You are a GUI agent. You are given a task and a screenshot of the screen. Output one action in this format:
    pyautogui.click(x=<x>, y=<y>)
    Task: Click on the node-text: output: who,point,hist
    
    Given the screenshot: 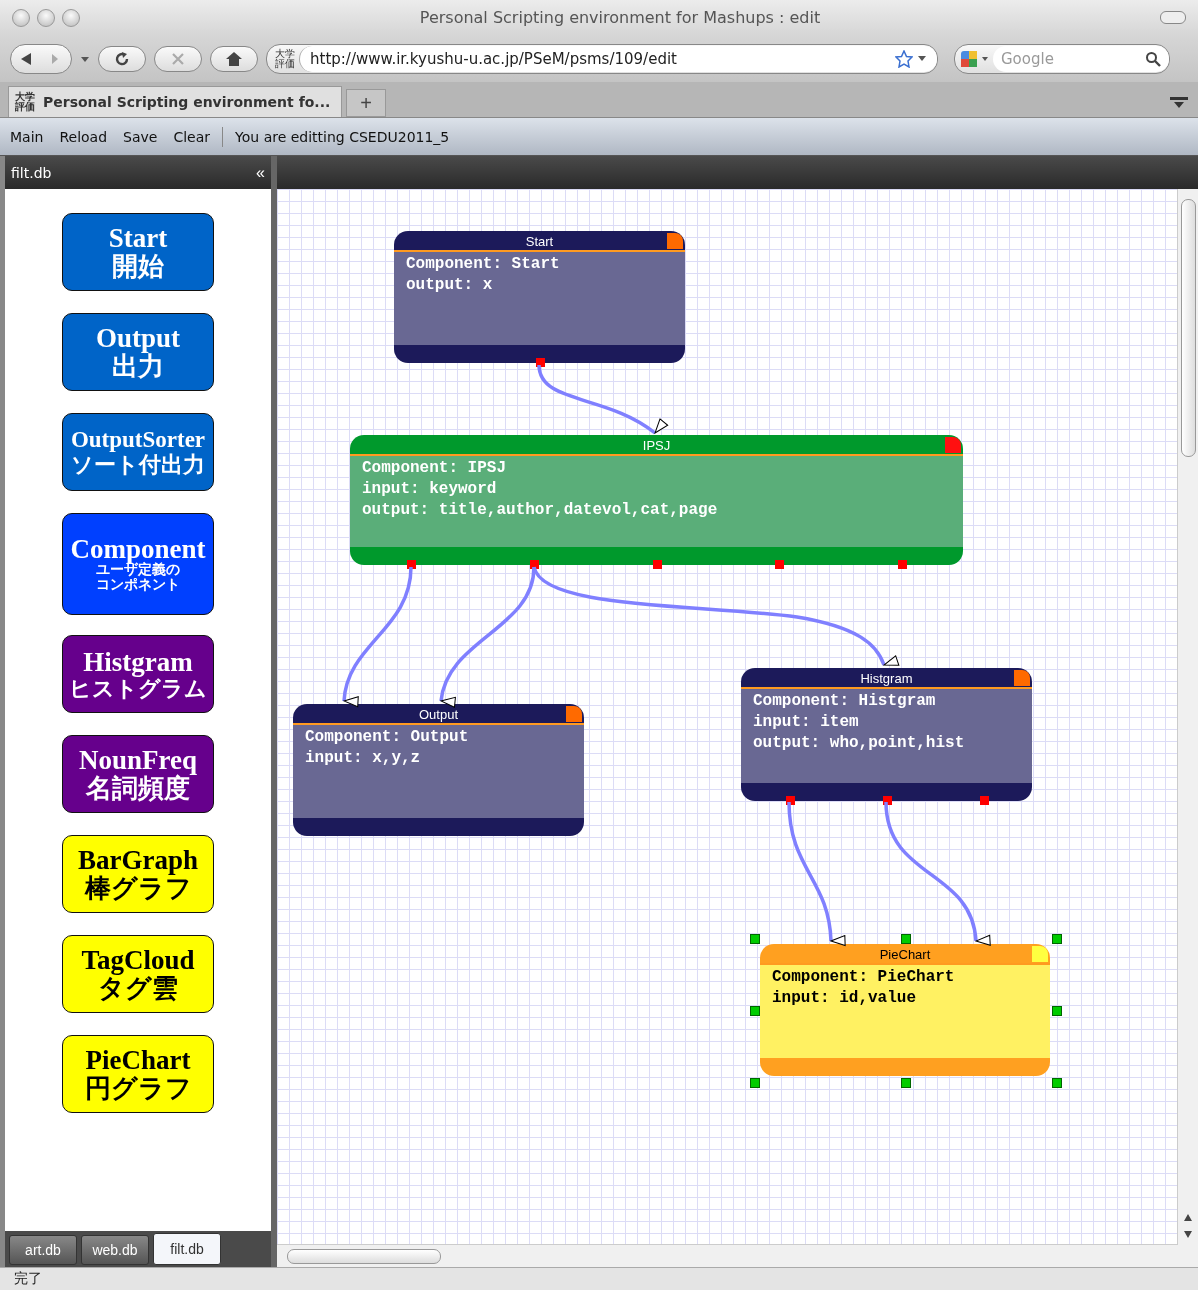 What is the action you would take?
    pyautogui.click(x=859, y=743)
    